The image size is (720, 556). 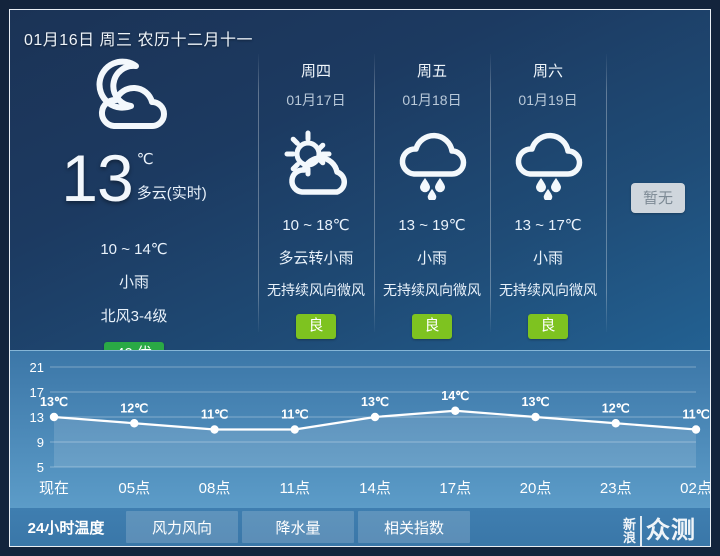 I want to click on current-temperature: 13, so click(x=97, y=178).